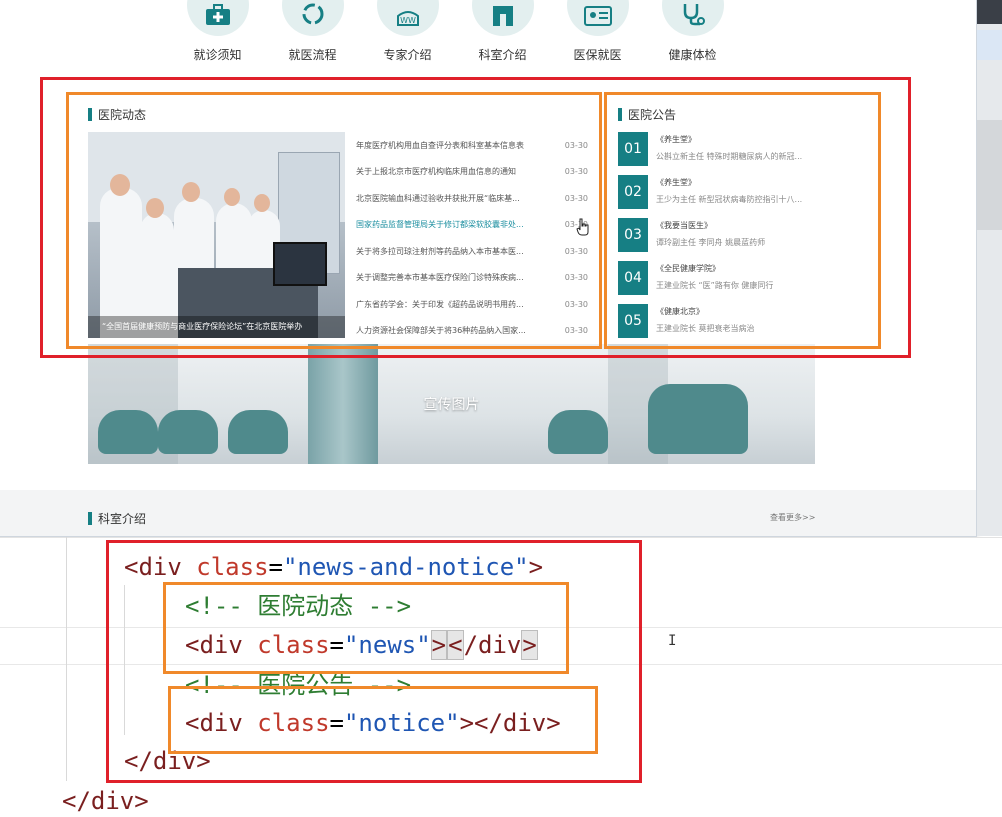  What do you see at coordinates (502, 55) in the screenshot?
I see `quick-nav-label: 科室介绍` at bounding box center [502, 55].